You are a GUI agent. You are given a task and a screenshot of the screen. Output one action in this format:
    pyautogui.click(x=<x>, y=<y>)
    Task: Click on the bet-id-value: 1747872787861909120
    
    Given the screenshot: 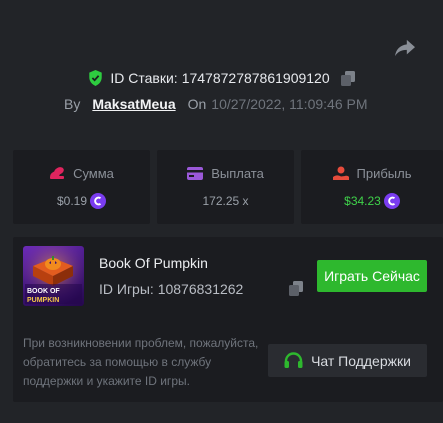 What is the action you would take?
    pyautogui.click(x=255, y=78)
    